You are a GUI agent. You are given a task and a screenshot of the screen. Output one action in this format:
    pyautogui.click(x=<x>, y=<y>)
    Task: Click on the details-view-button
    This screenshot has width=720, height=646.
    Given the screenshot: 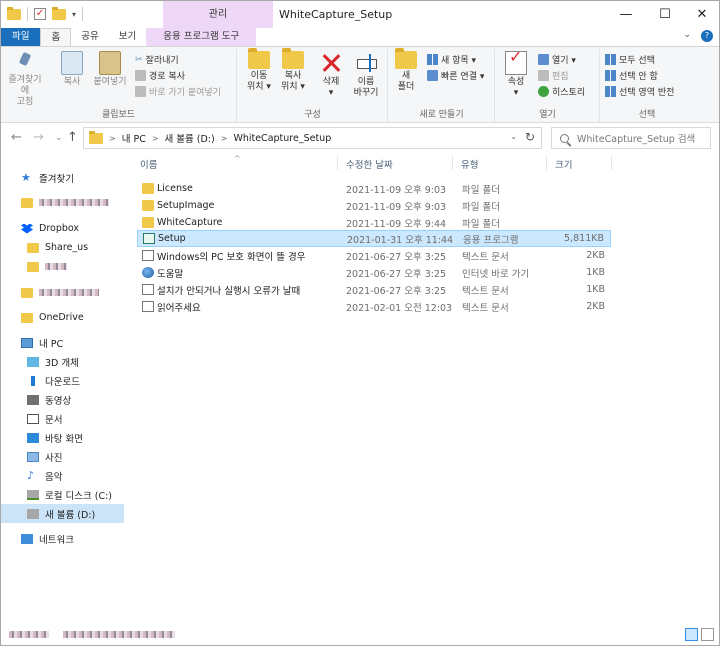 What is the action you would take?
    pyautogui.click(x=691, y=634)
    